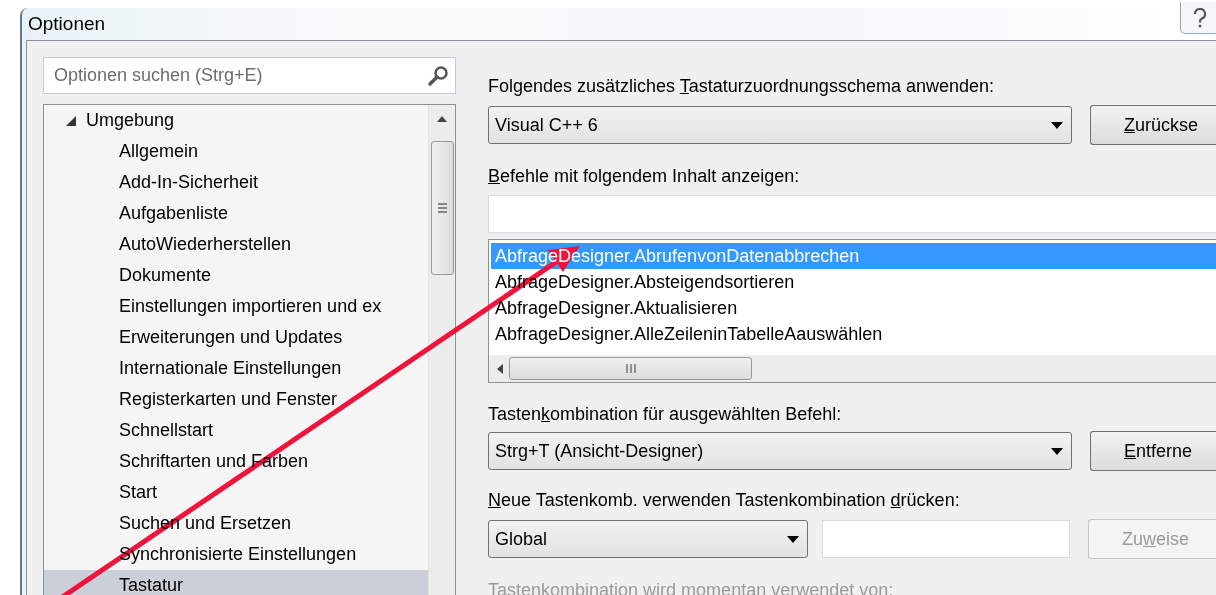 The width and height of the screenshot is (1216, 595). I want to click on tree-item: Registerkarten und Fenster, so click(236, 399).